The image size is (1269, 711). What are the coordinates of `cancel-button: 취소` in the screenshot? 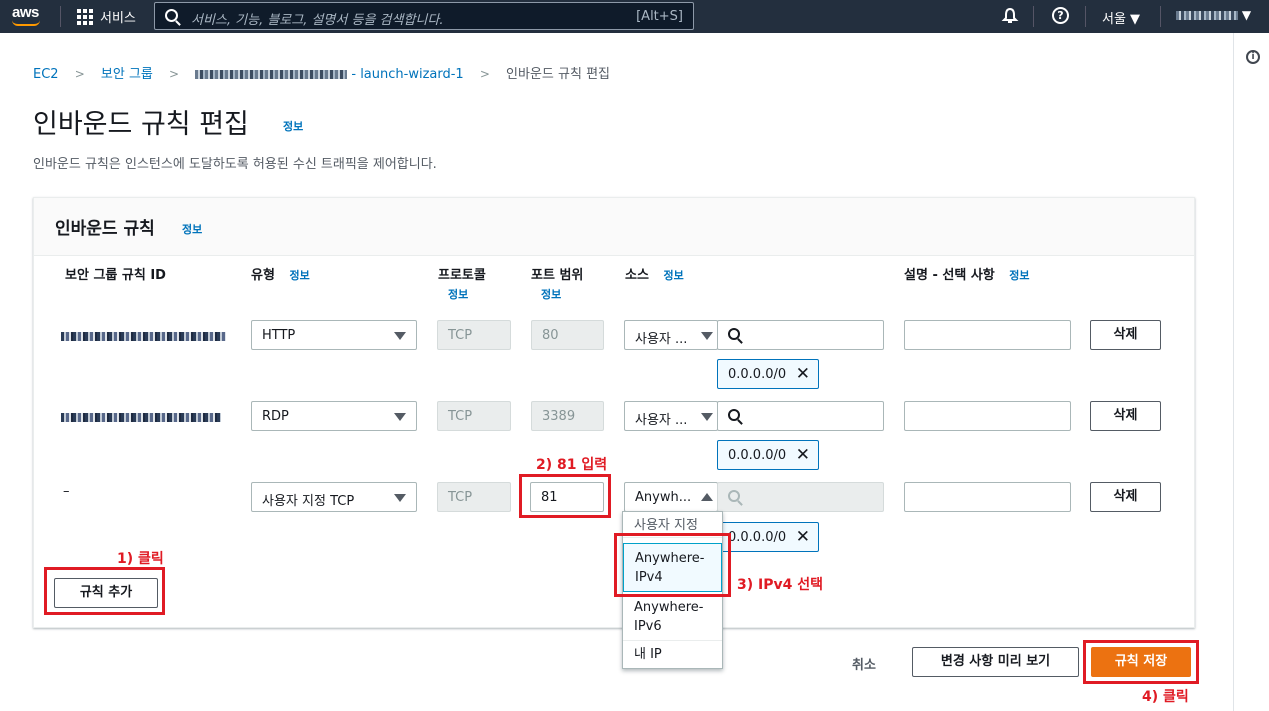 It's located at (864, 663).